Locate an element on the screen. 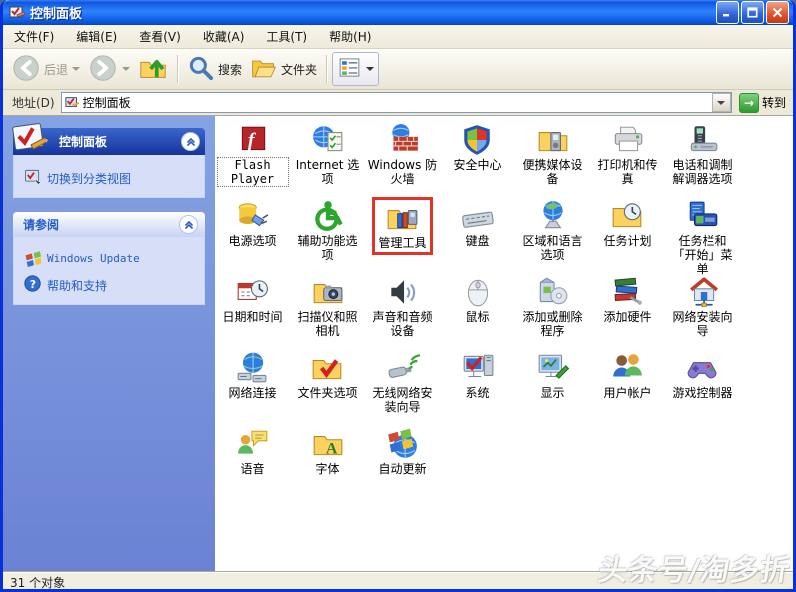  cp-item-label: 辅助功能选项 is located at coordinates (327, 248).